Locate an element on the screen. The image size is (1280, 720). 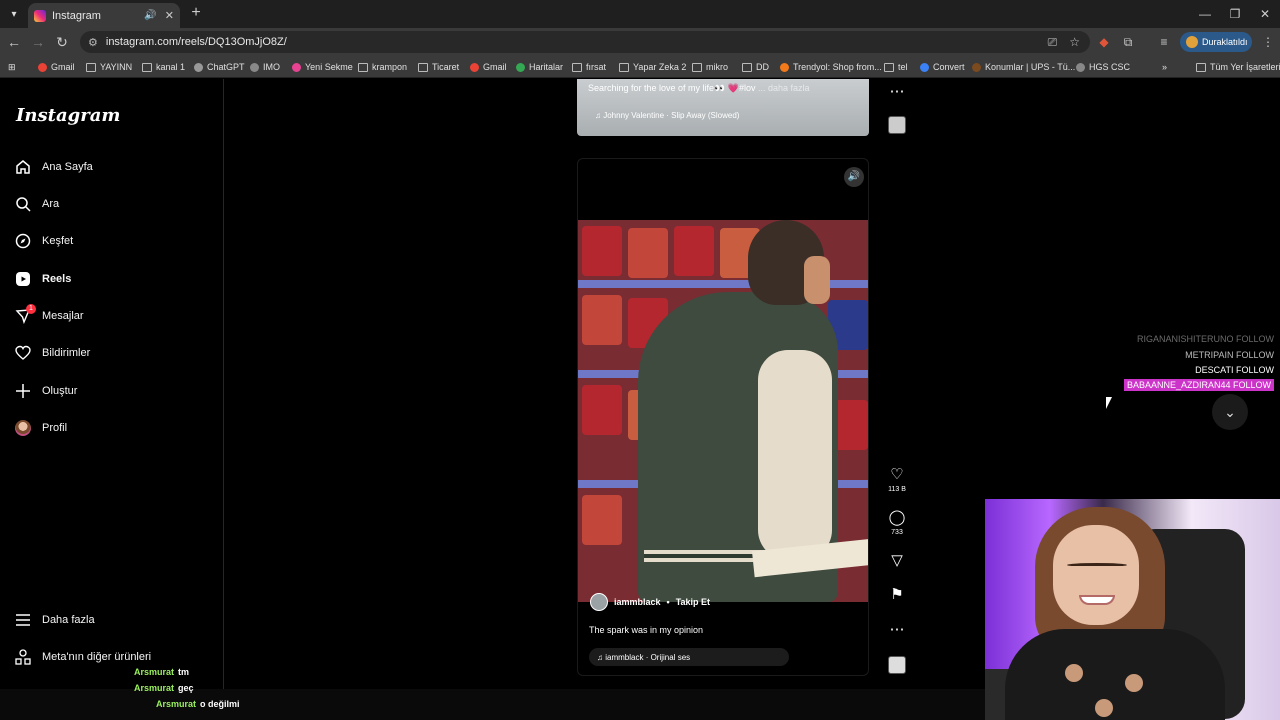
bookmark-item: Haritalar is located at coordinates (539, 67).